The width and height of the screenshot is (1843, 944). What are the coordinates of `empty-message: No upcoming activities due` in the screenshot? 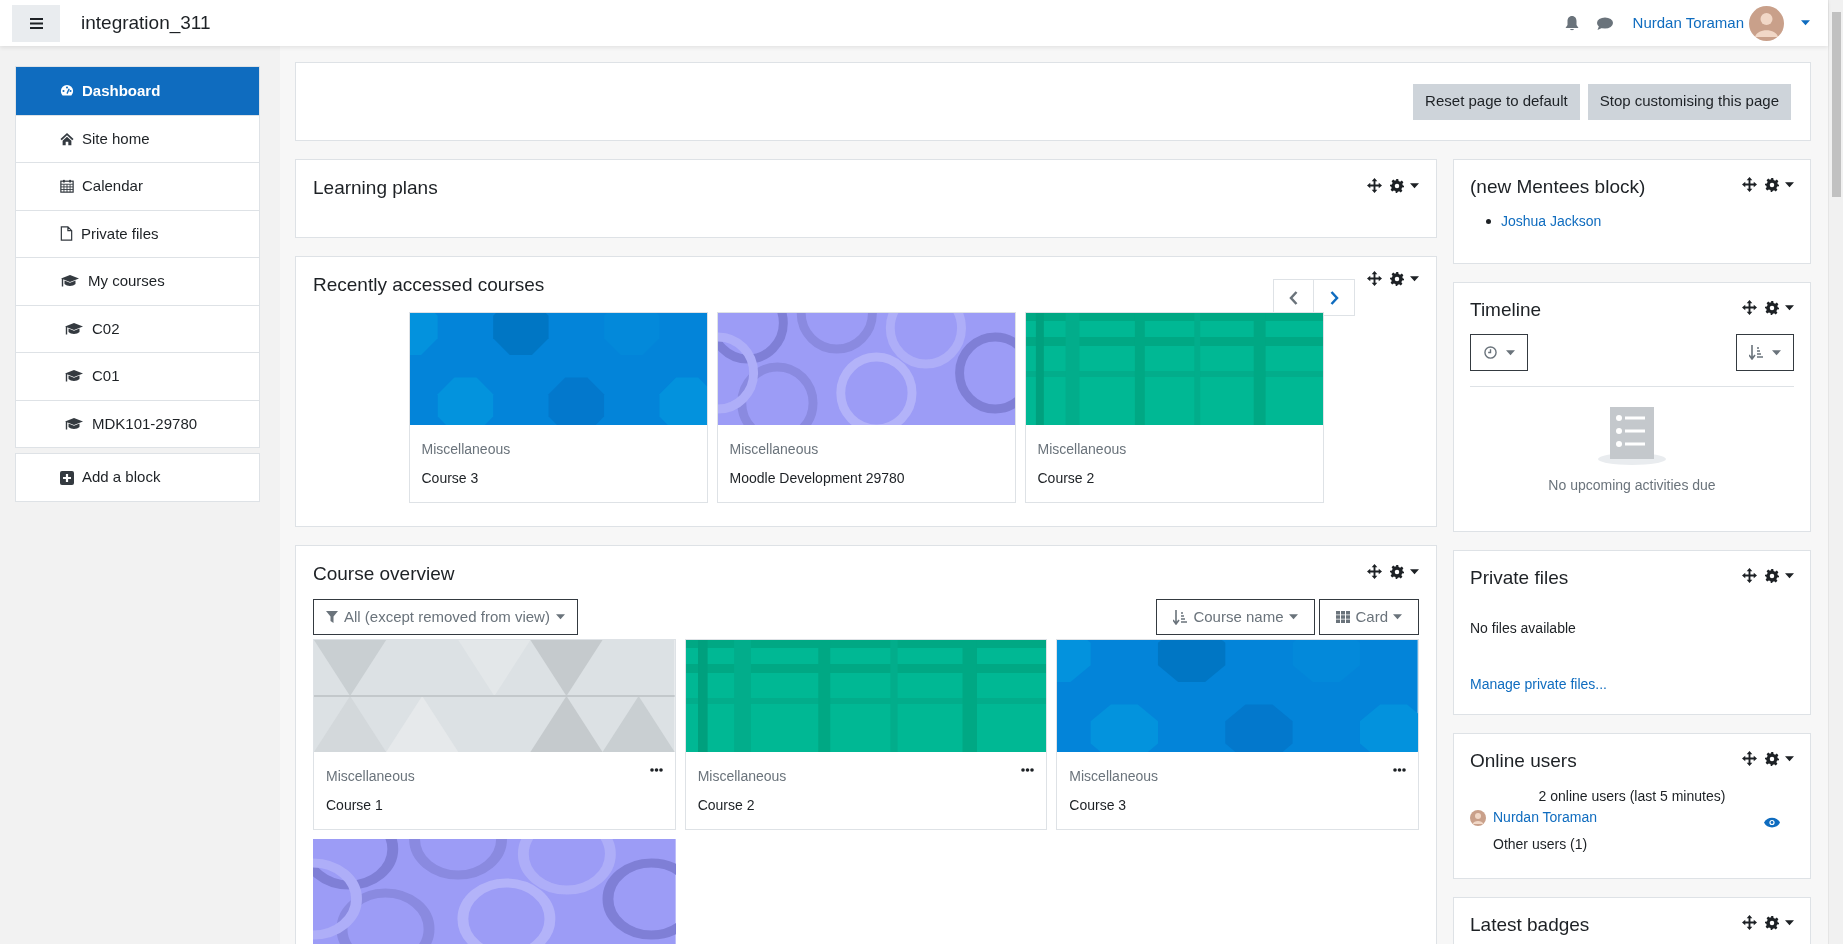 It's located at (1632, 485).